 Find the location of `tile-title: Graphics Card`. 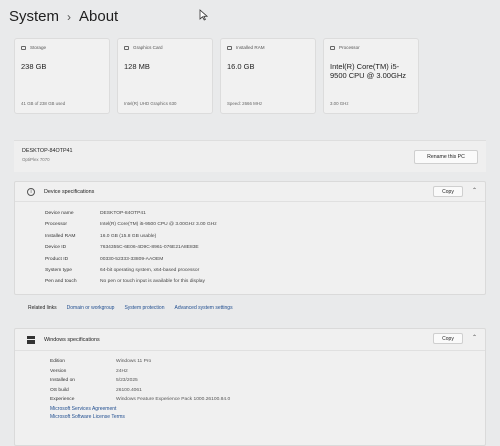

tile-title: Graphics Card is located at coordinates (148, 47).